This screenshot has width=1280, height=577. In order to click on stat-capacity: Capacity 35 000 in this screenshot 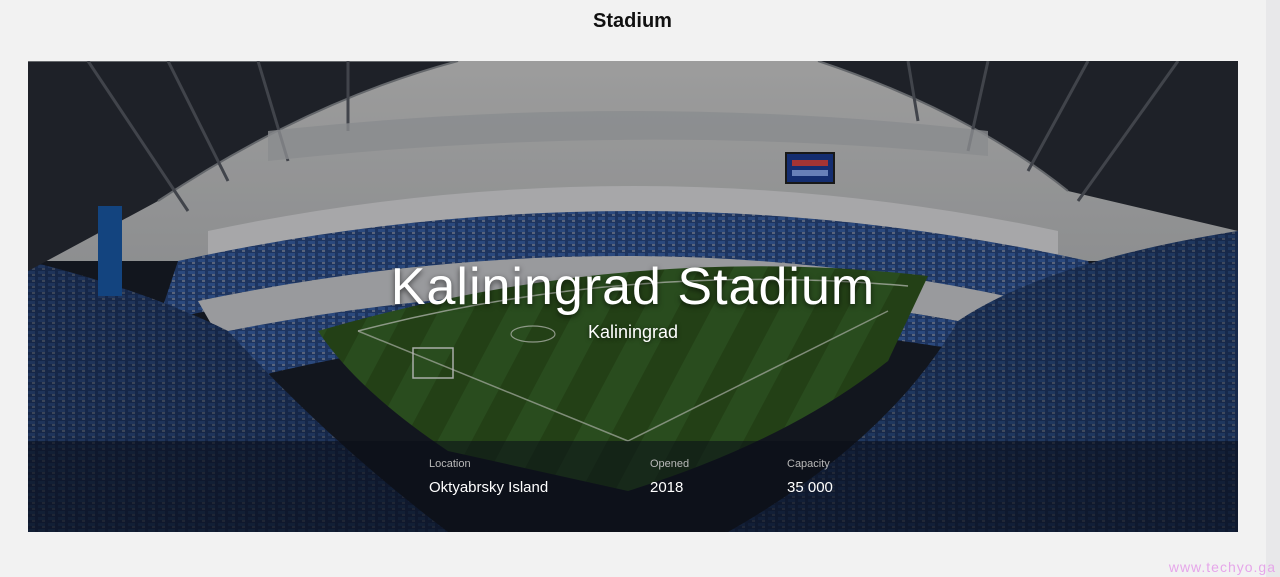, I will do `click(810, 477)`.